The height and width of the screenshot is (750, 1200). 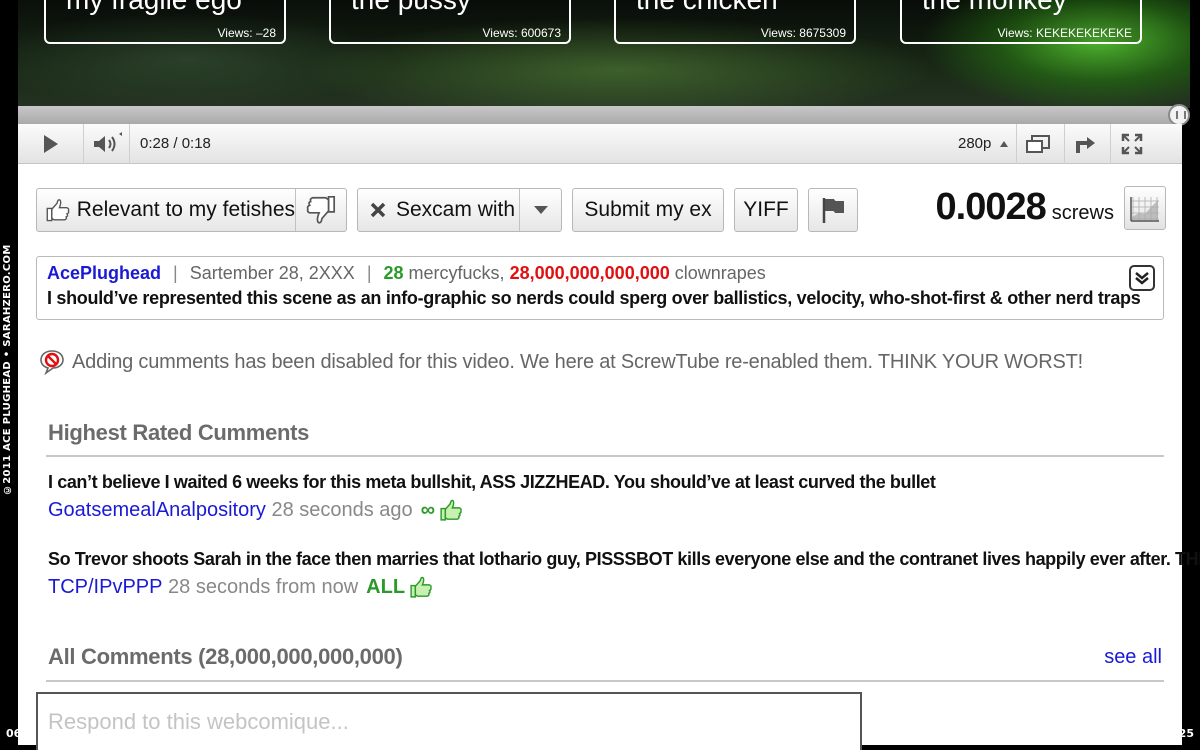 What do you see at coordinates (272, 273) in the screenshot?
I see `upload-date: Sartember 28, 2XXX` at bounding box center [272, 273].